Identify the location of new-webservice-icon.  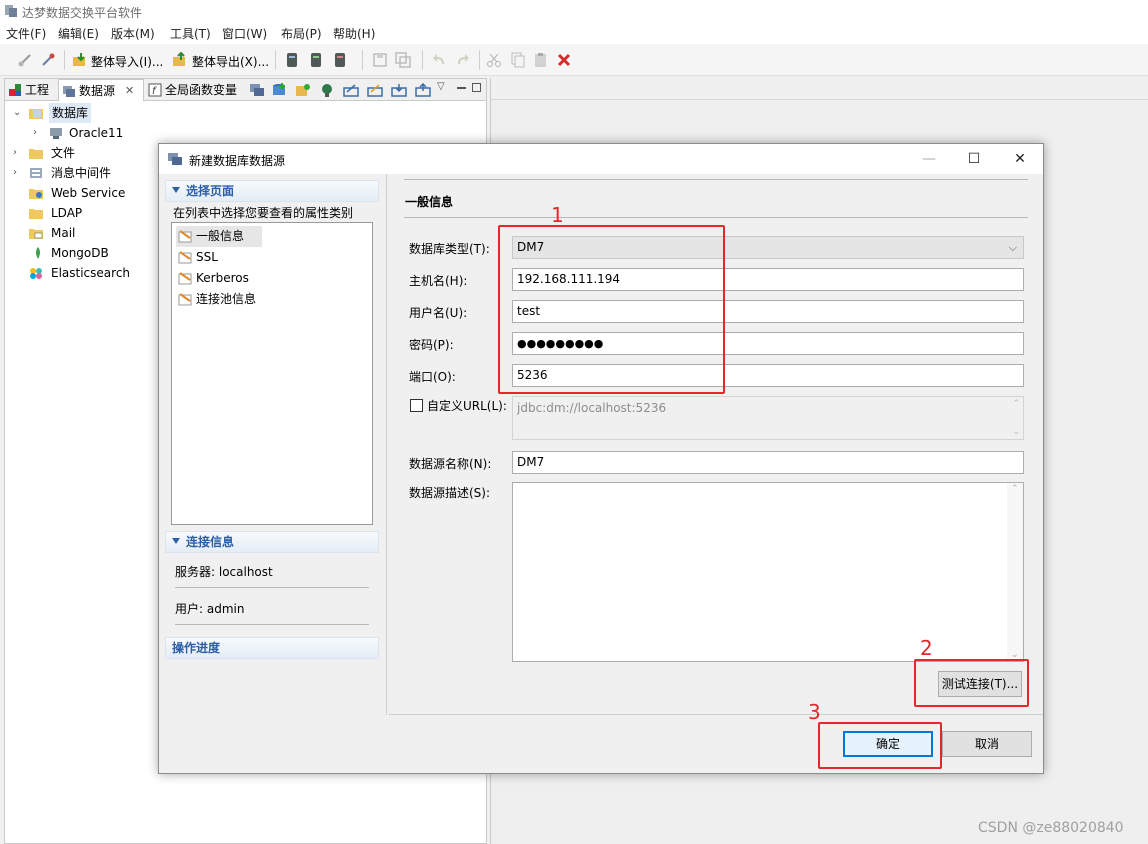
(351, 90).